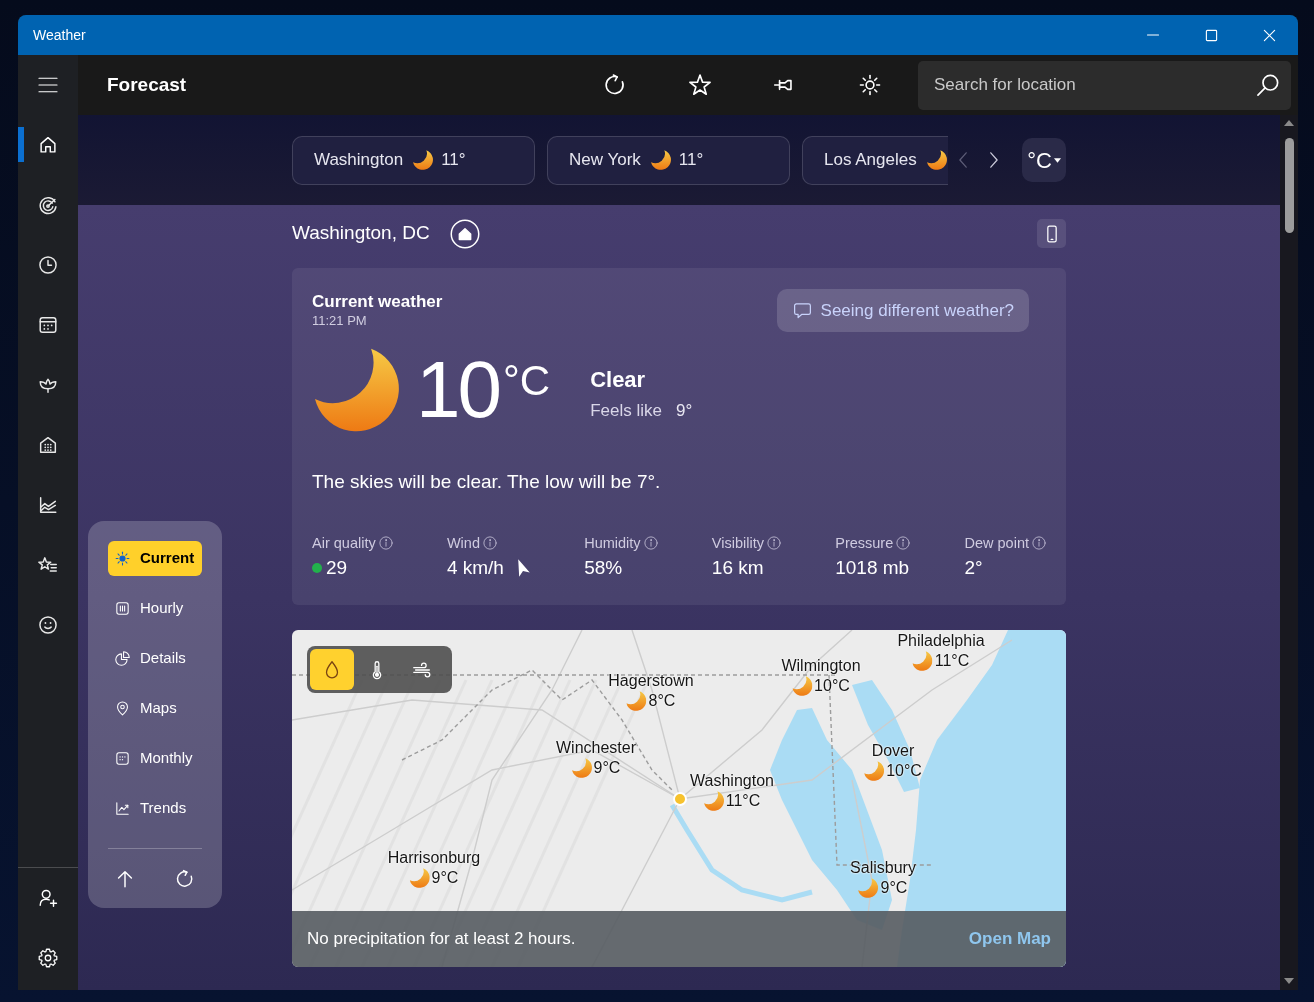 This screenshot has height=1002, width=1314. Describe the element at coordinates (59, 35) in the screenshot. I see `window-title: Weather` at that location.